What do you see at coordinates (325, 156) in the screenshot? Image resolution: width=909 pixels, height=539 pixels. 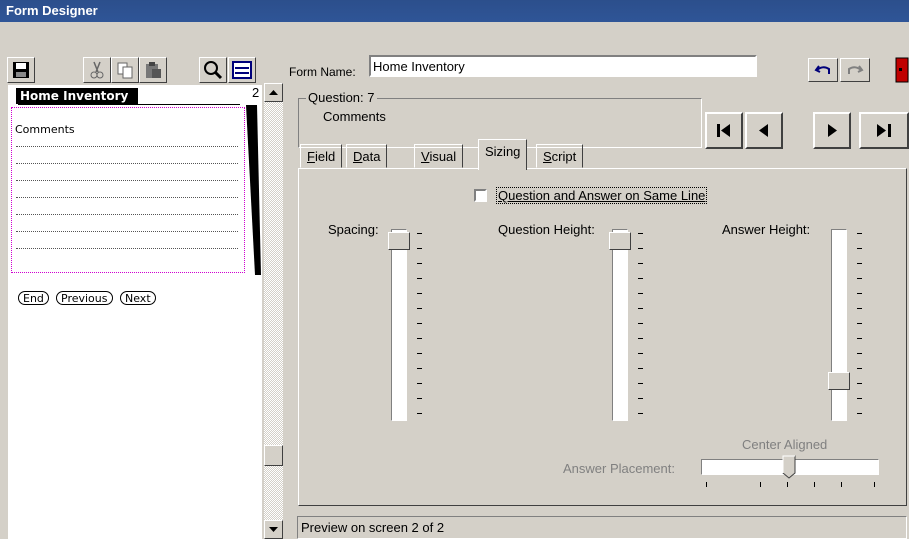 I see `tab-field-label: ield` at bounding box center [325, 156].